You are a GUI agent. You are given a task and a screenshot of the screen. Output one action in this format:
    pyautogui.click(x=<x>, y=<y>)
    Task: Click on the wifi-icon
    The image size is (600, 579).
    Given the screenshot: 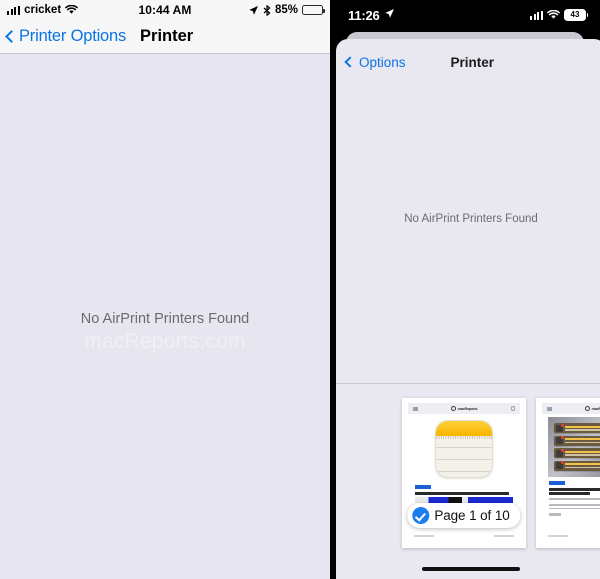 What is the action you would take?
    pyautogui.click(x=553, y=14)
    